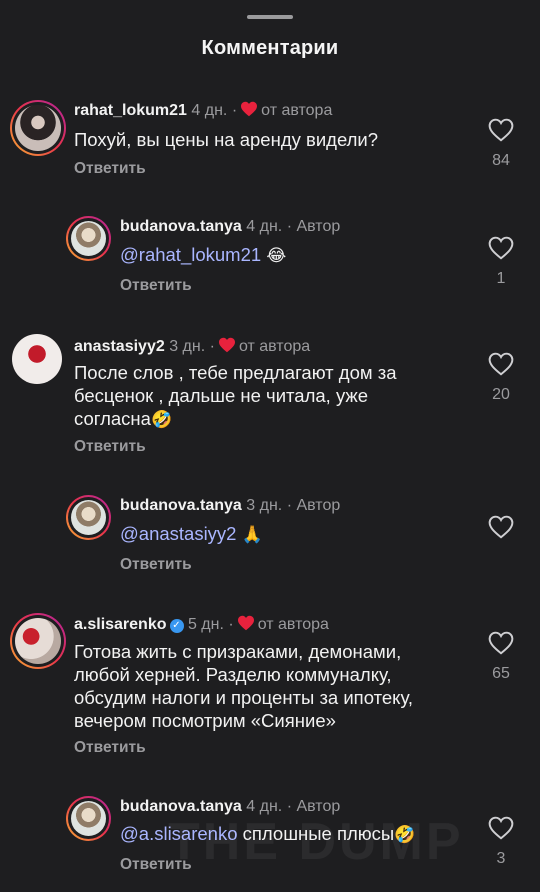 This screenshot has width=540, height=892. What do you see at coordinates (205, 624) in the screenshot?
I see `comment-time: 5 дн.` at bounding box center [205, 624].